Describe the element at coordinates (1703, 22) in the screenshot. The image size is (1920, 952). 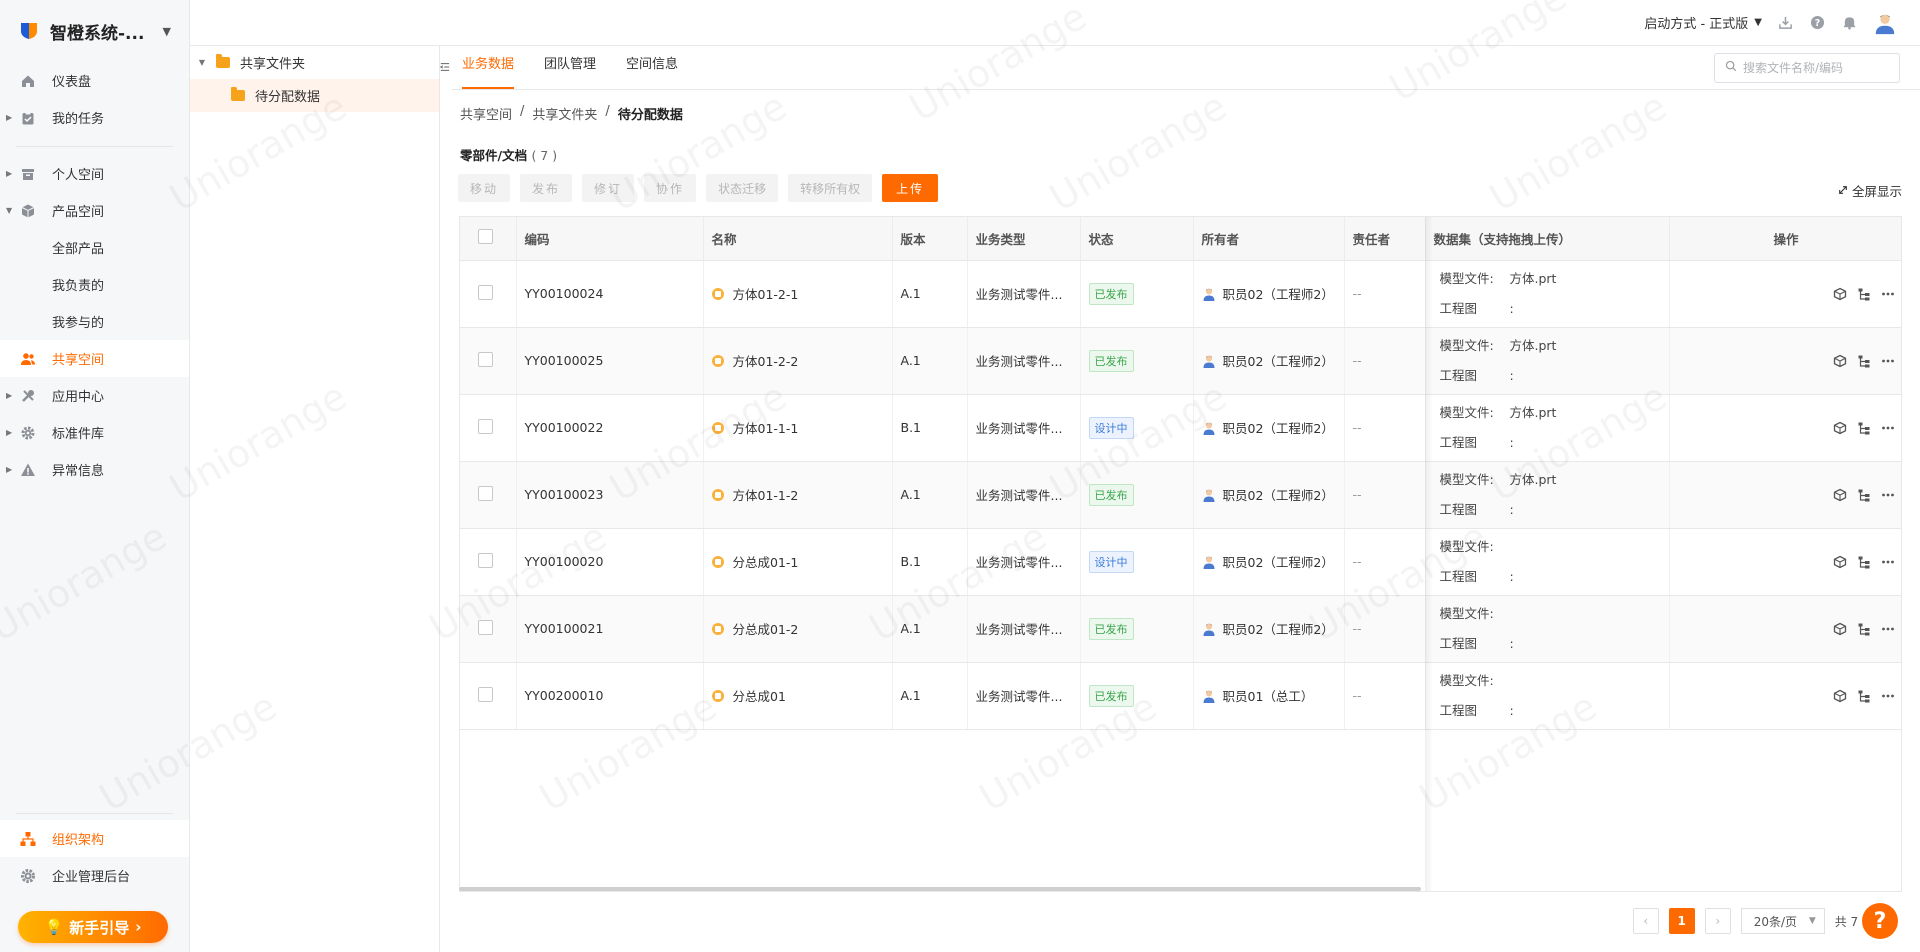
I see `launch-mode-dropdown: 启动方式 - 正式版 ▼` at that location.